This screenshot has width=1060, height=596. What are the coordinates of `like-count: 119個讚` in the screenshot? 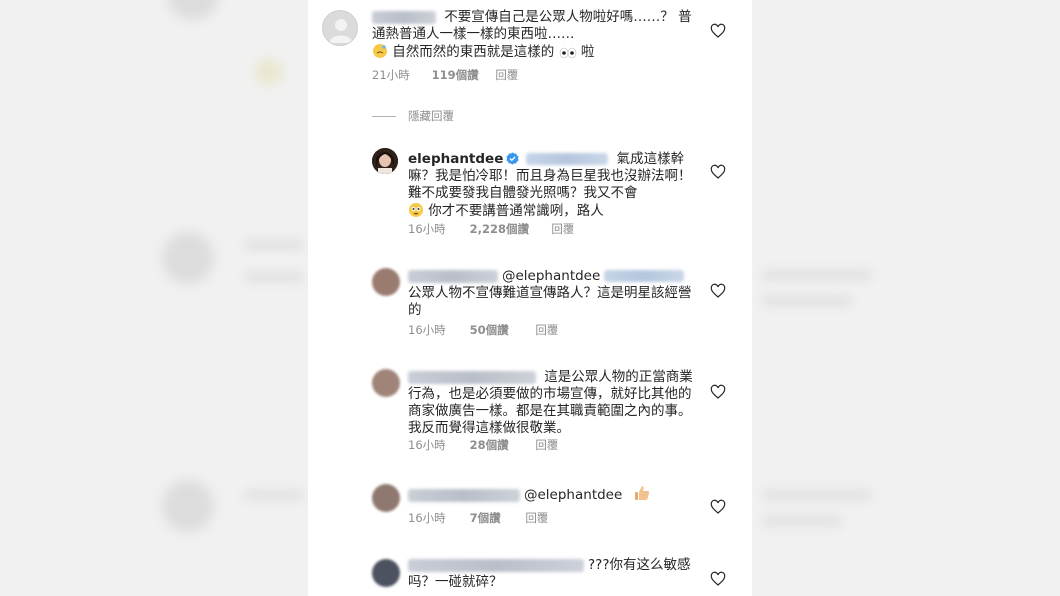 It's located at (462, 75).